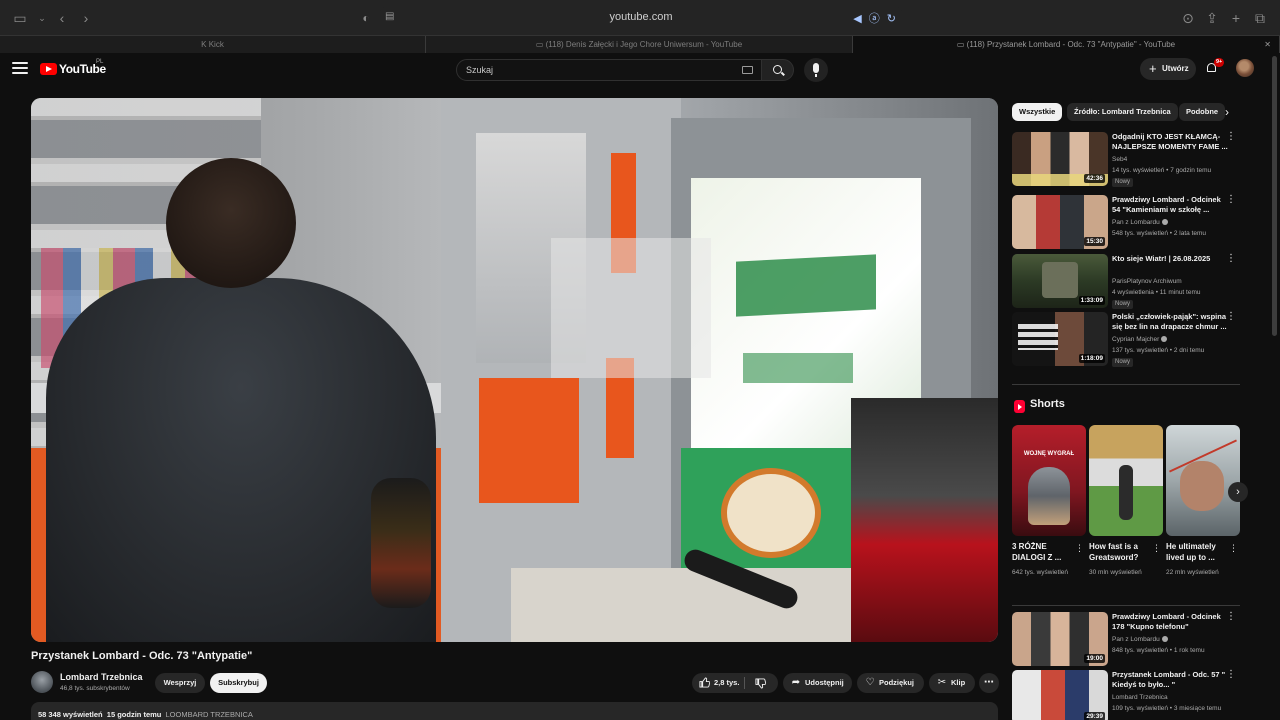  I want to click on video-thumbnail: 19:00, so click(1060, 639).